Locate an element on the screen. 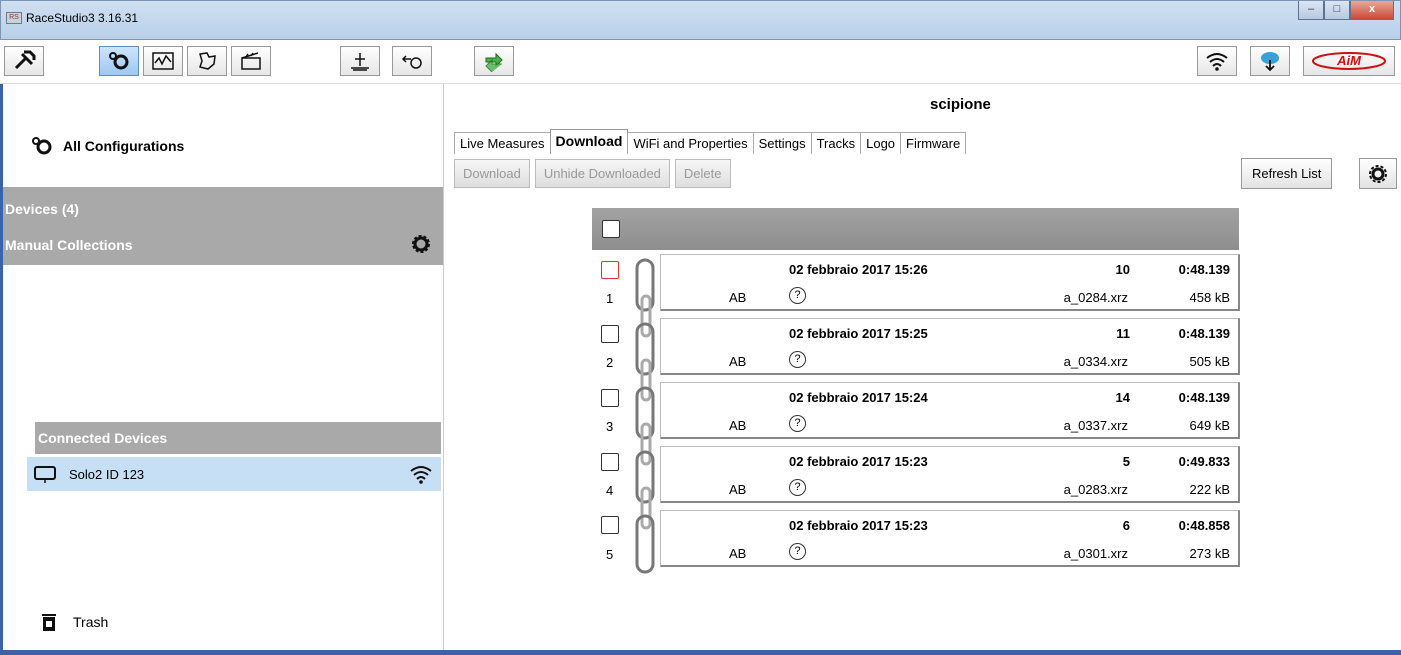  tab-firmware: Firmware is located at coordinates (933, 143).